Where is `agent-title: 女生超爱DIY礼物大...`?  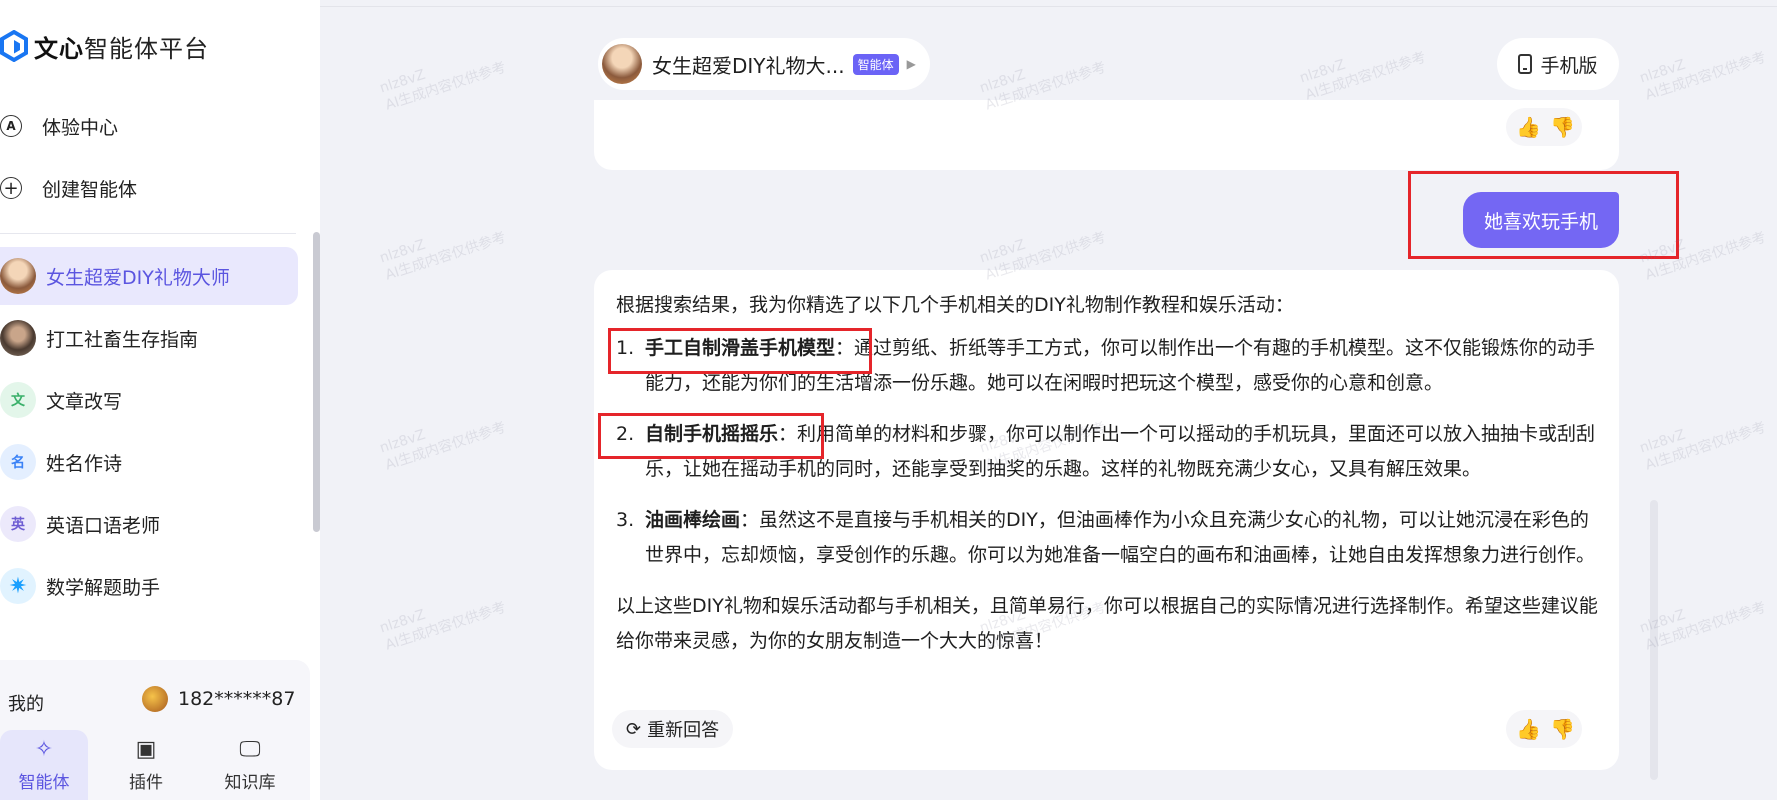 agent-title: 女生超爱DIY礼物大... is located at coordinates (748, 65).